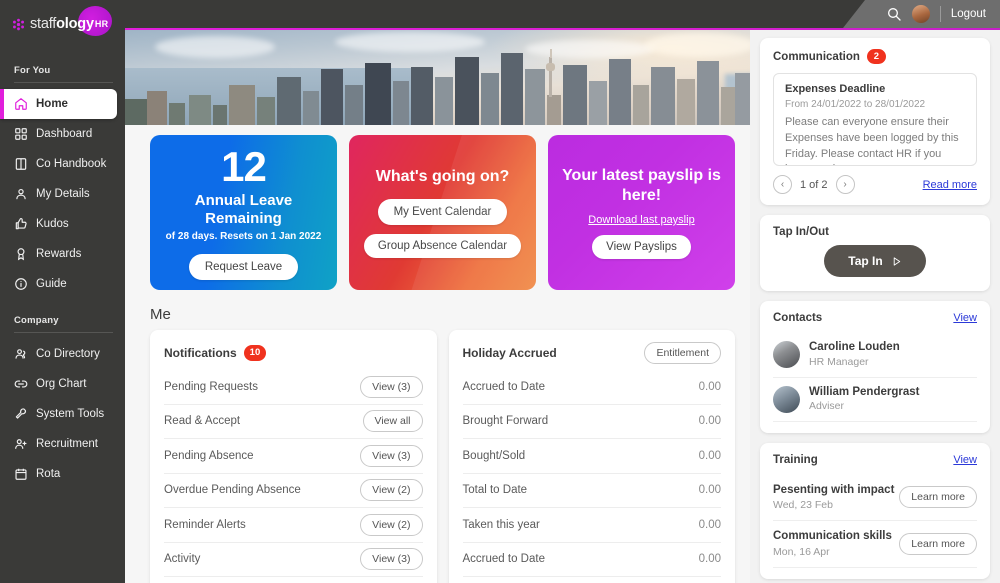 The height and width of the screenshot is (583, 1000). What do you see at coordinates (243, 266) in the screenshot?
I see `request-leave-button: Request Leave` at bounding box center [243, 266].